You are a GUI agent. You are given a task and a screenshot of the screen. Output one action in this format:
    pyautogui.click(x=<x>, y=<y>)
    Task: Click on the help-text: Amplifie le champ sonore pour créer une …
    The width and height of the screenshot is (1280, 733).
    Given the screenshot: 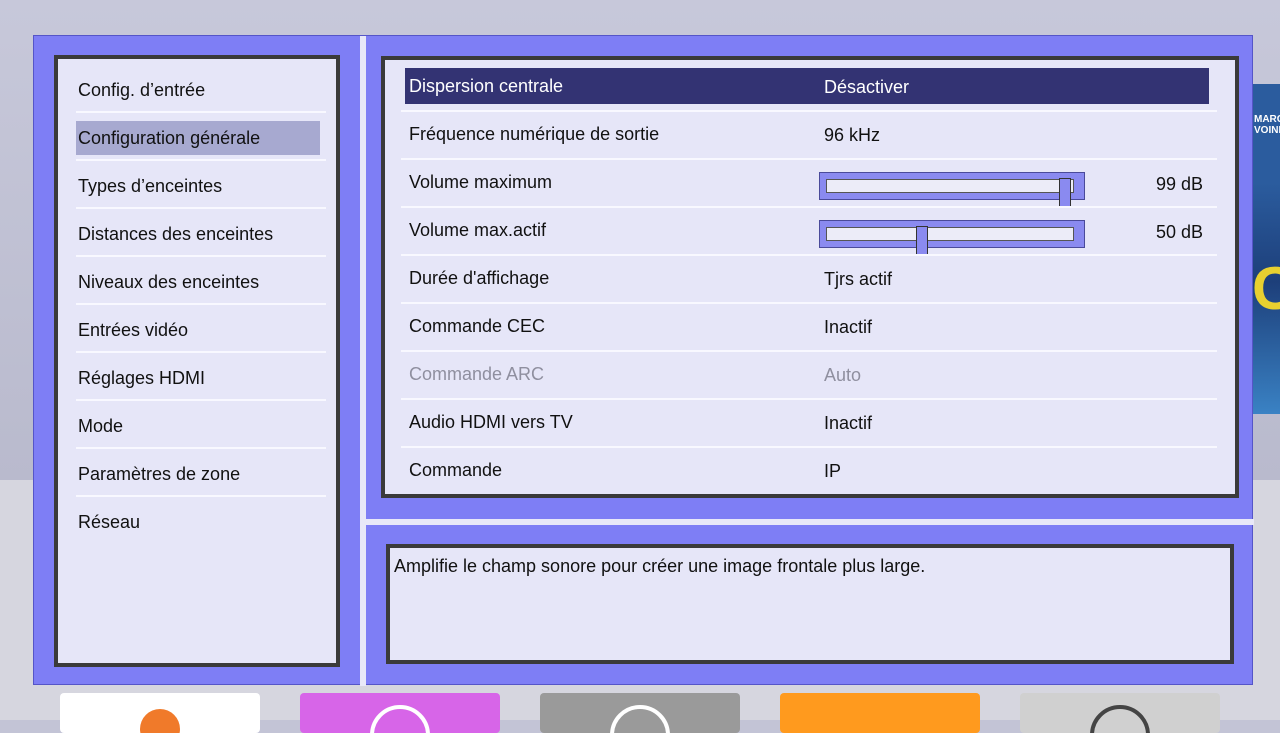 What is the action you would take?
    pyautogui.click(x=660, y=566)
    